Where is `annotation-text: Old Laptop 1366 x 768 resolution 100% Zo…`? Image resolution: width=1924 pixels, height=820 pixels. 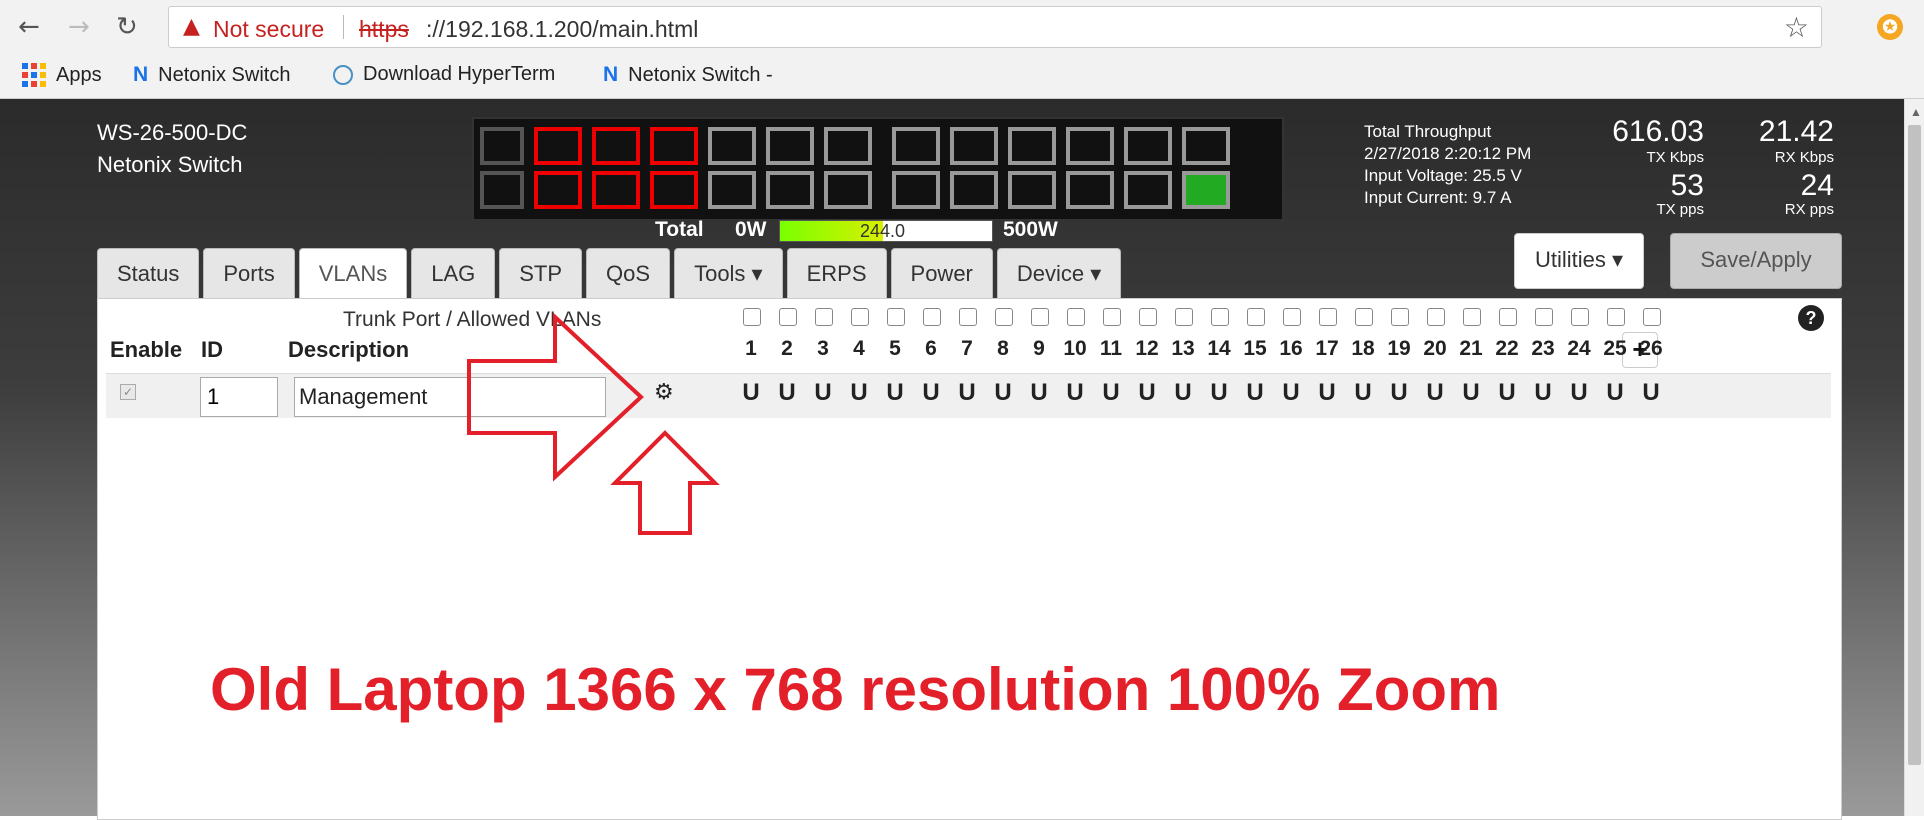
annotation-text: Old Laptop 1366 x 768 resolution 100% Zo… is located at coordinates (855, 689).